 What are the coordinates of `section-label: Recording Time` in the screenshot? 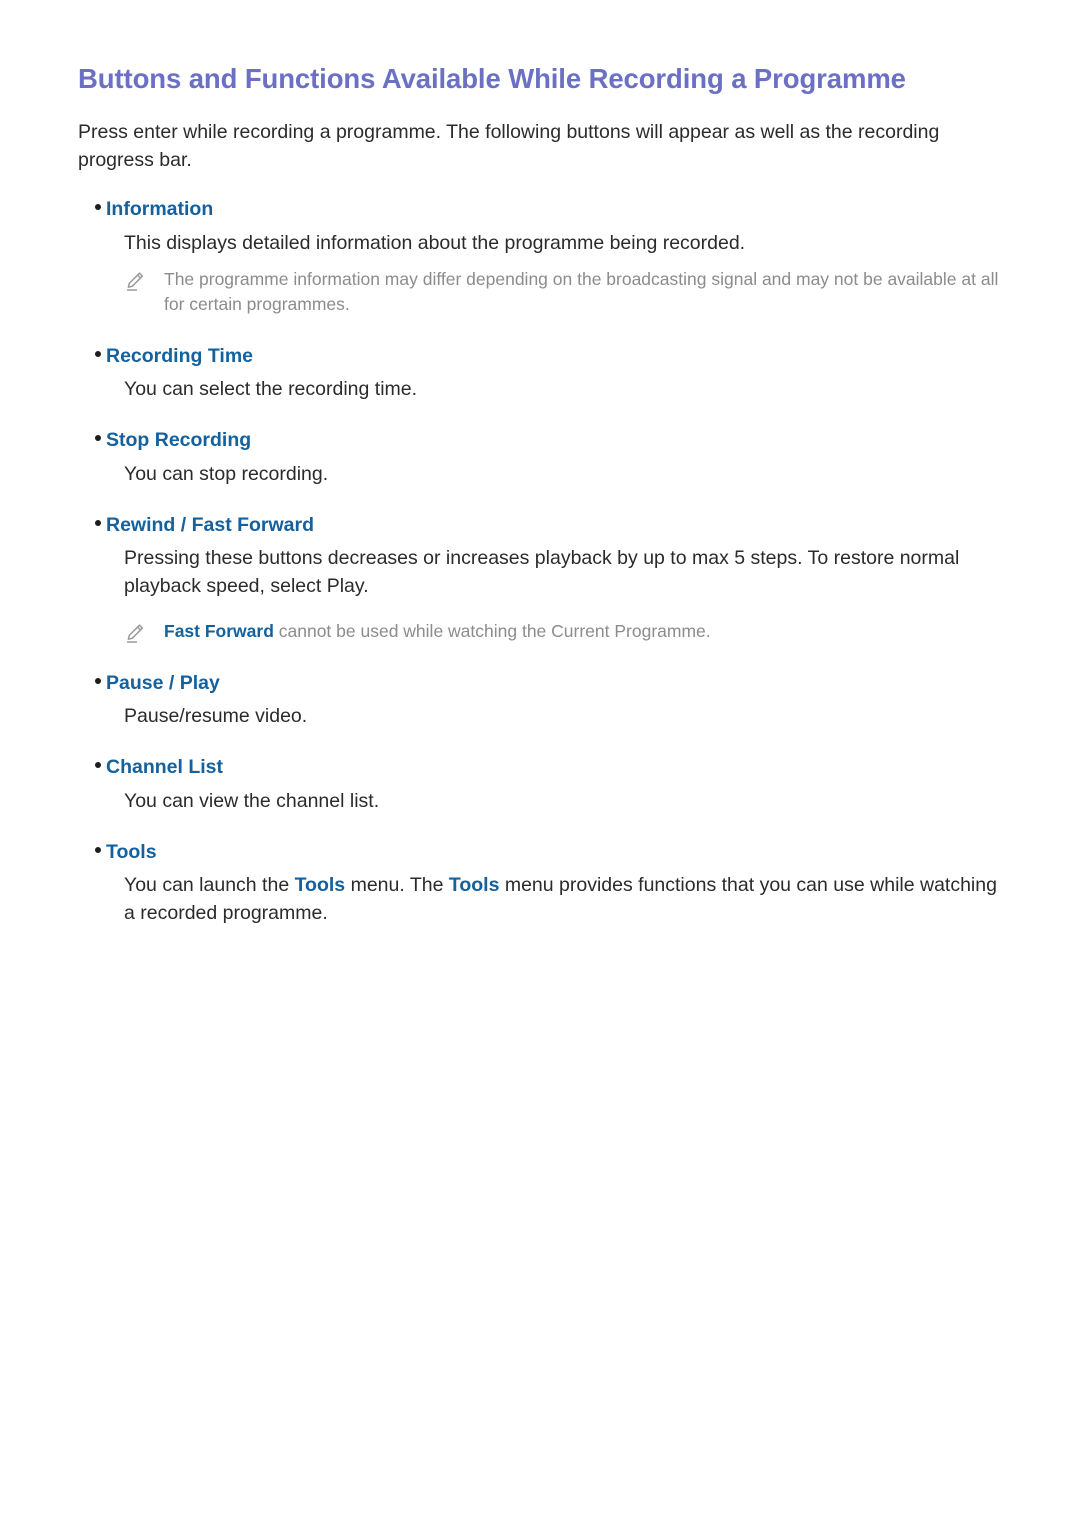 It's located at (180, 355).